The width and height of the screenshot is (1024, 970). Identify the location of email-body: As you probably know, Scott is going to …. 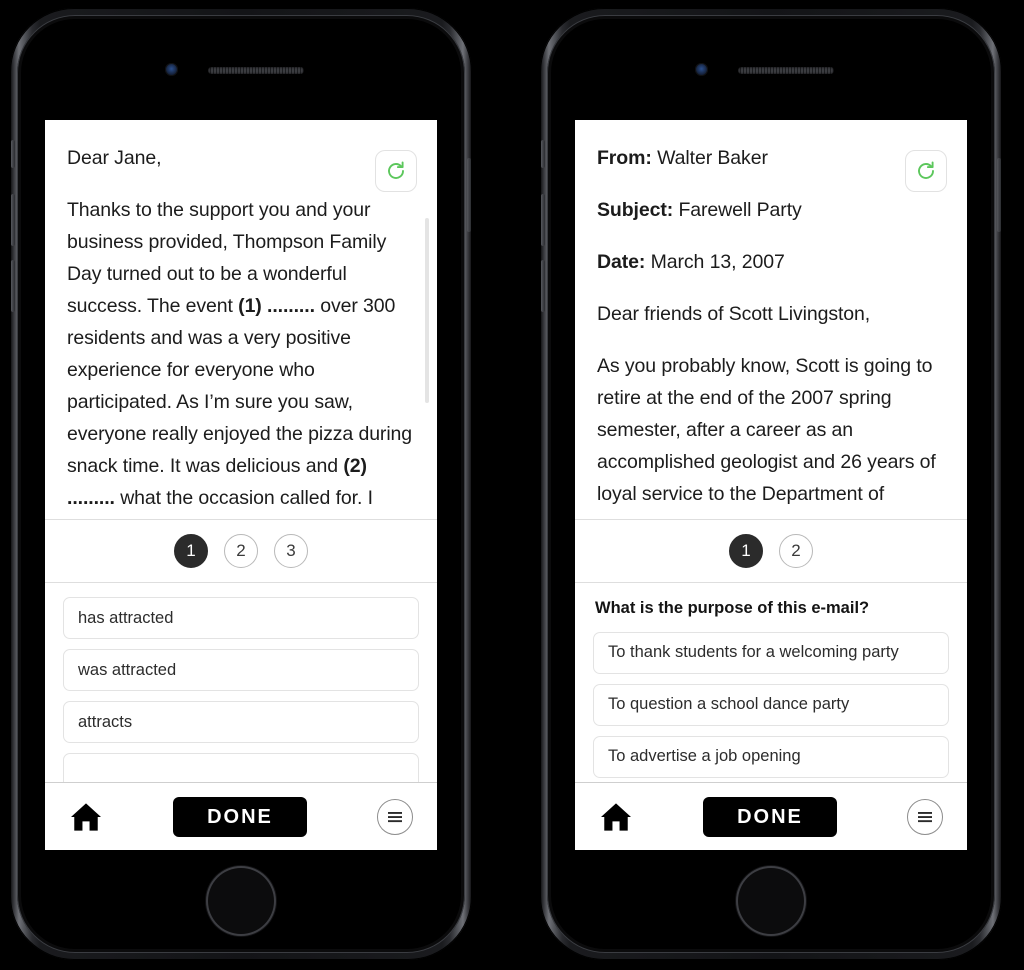
(766, 430).